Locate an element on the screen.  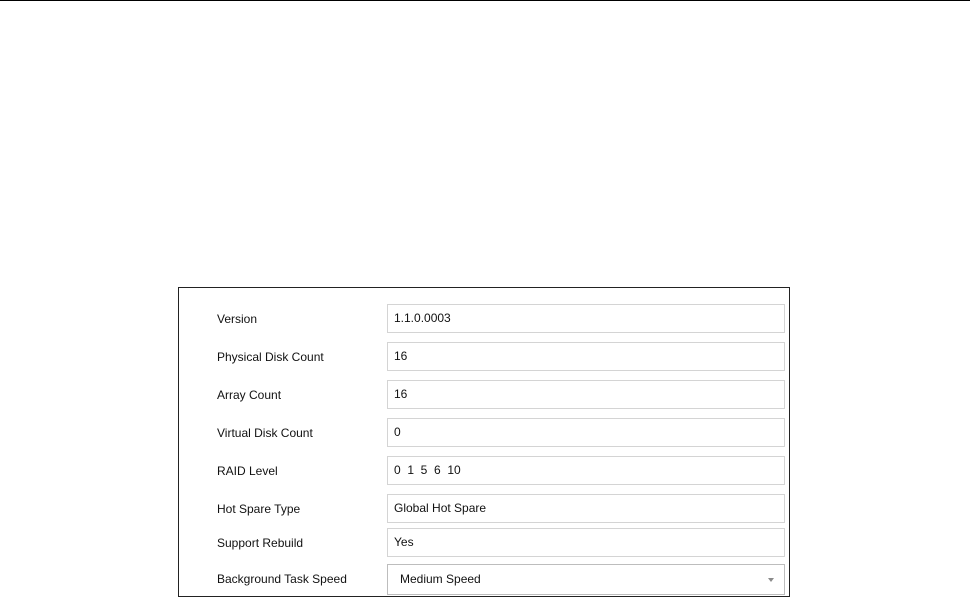
raid-level-field: 0 1 5 6 10 is located at coordinates (586, 470).